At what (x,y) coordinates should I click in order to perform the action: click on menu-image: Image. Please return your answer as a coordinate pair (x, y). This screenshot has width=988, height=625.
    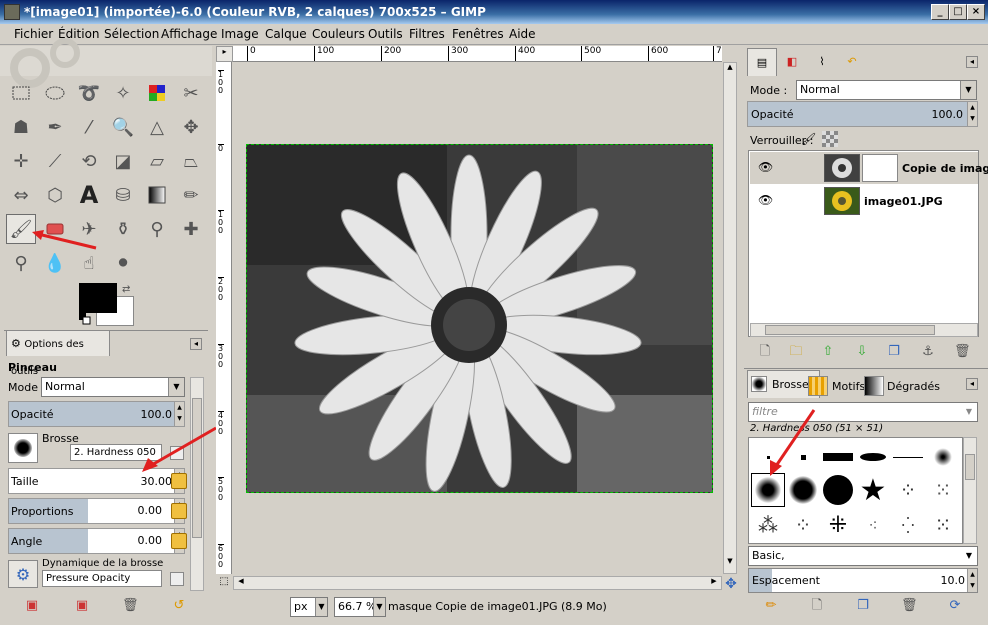
    Looking at the image, I should click on (240, 34).